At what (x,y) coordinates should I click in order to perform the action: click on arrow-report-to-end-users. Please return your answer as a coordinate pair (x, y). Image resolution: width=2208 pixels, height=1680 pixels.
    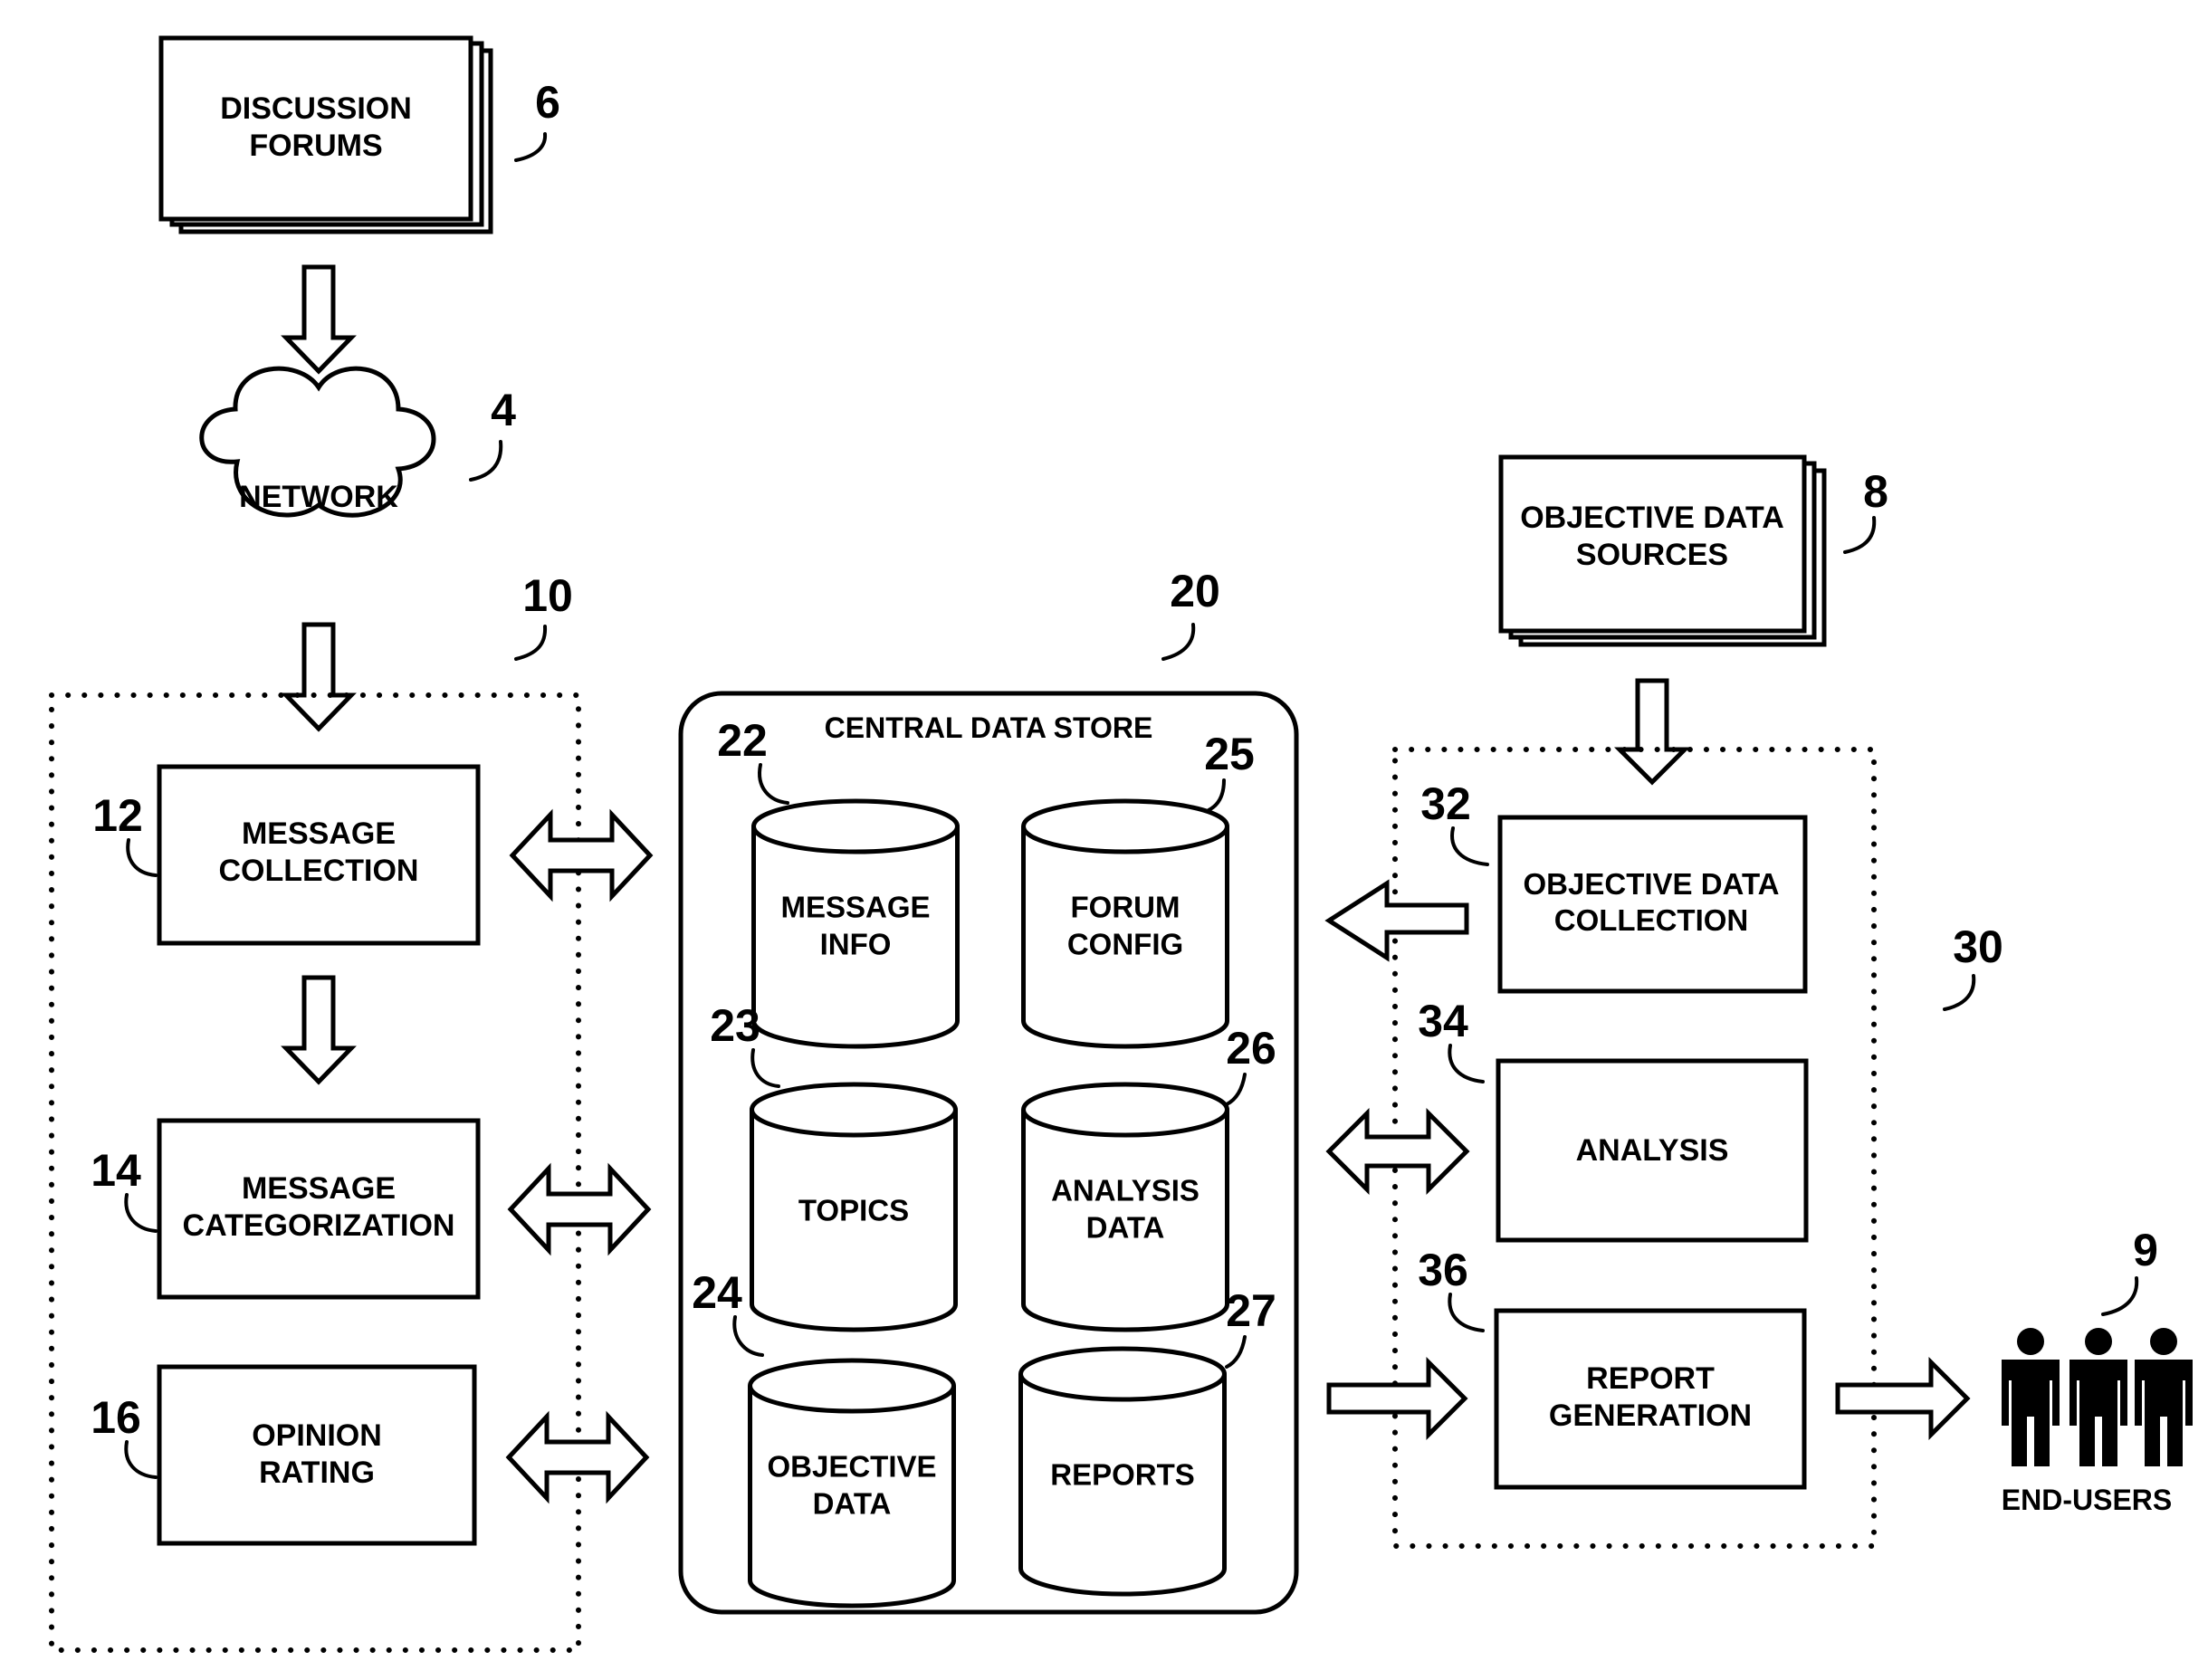
    Looking at the image, I should click on (1903, 1398).